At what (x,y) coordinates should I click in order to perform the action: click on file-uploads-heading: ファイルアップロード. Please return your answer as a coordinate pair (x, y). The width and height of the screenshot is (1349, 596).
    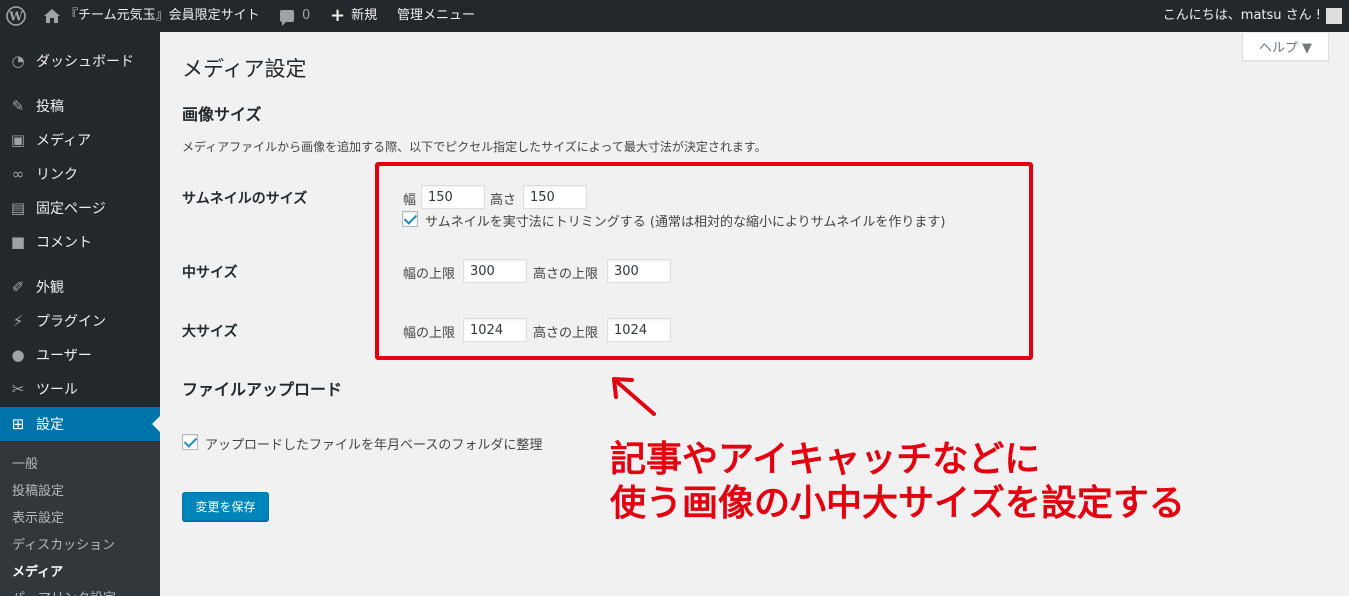
    Looking at the image, I should click on (262, 389).